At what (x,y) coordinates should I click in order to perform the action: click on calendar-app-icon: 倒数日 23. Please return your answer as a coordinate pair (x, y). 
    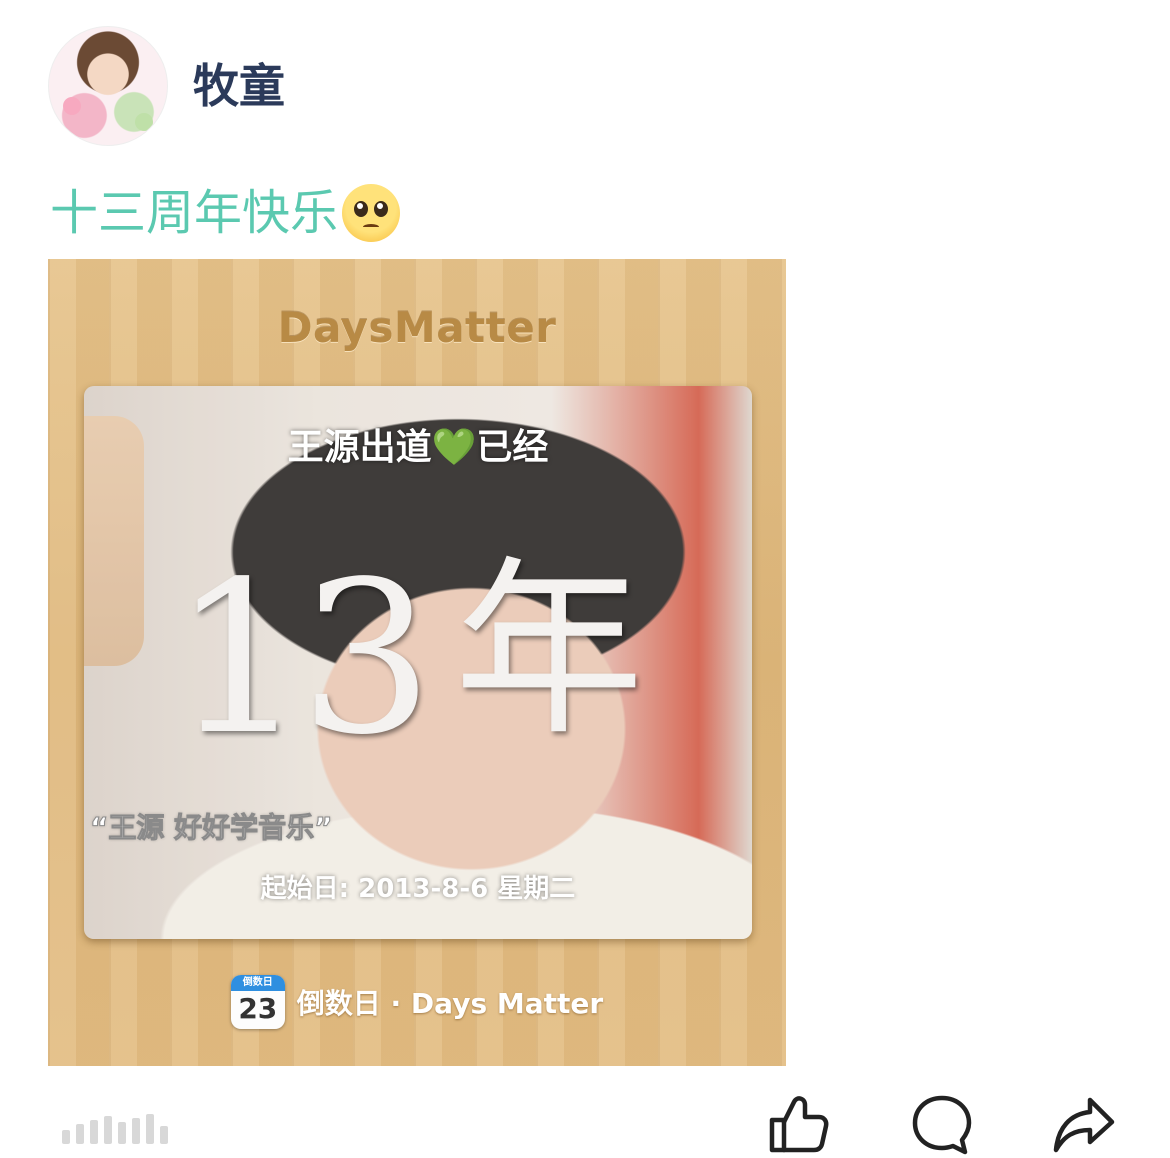
    Looking at the image, I should click on (257, 1002).